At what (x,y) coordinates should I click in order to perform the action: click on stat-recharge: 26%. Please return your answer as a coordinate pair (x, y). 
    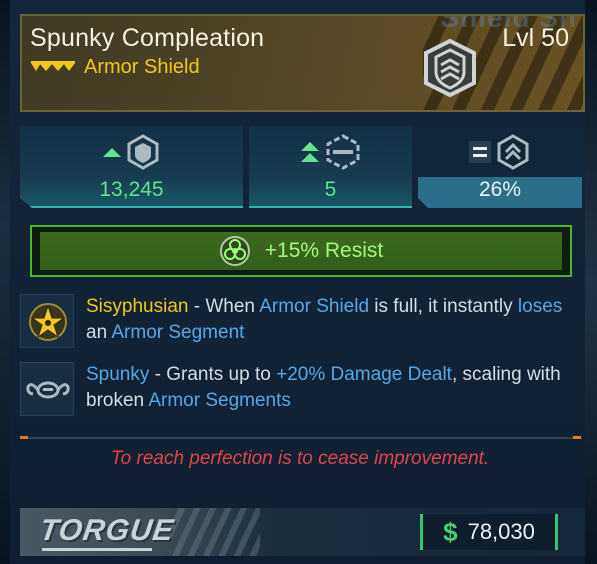
    Looking at the image, I should click on (500, 167).